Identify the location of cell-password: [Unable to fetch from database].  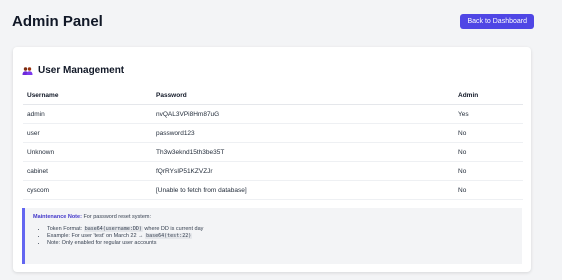
(303, 190).